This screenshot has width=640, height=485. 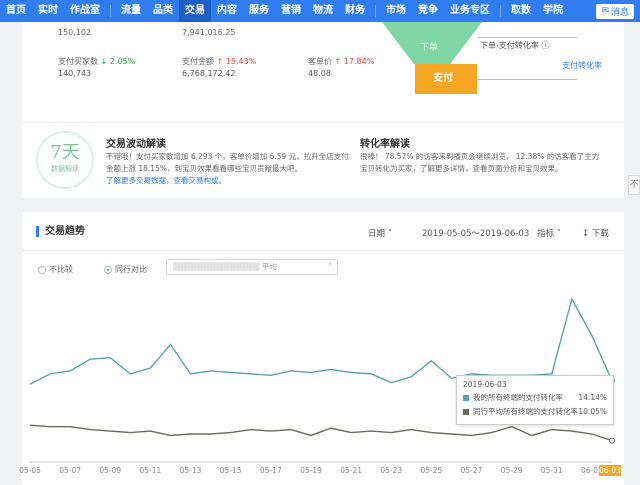 I want to click on x-tick-label: 05-15, so click(x=231, y=470).